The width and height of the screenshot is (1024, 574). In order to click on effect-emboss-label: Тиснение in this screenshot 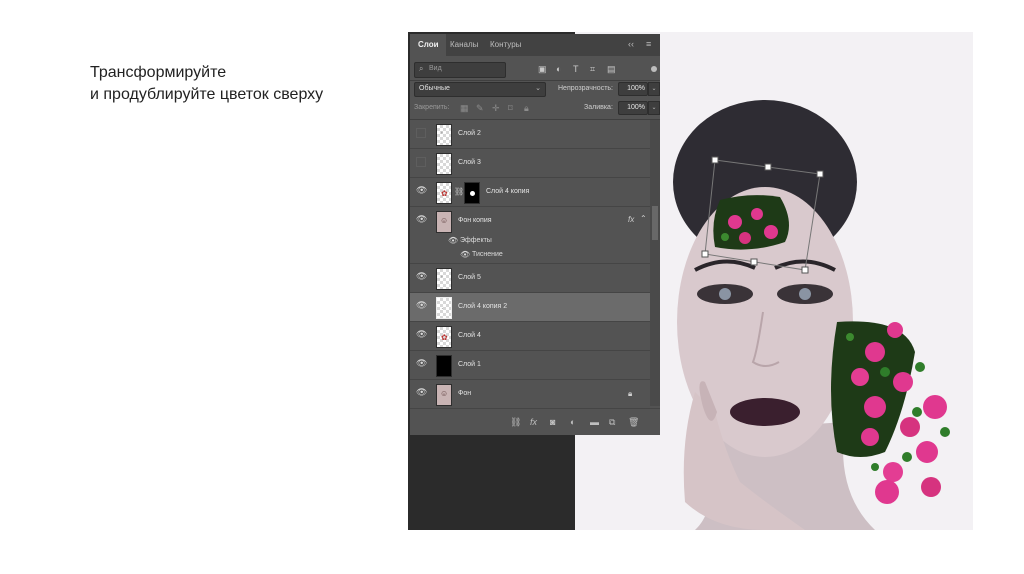, I will do `click(487, 254)`.